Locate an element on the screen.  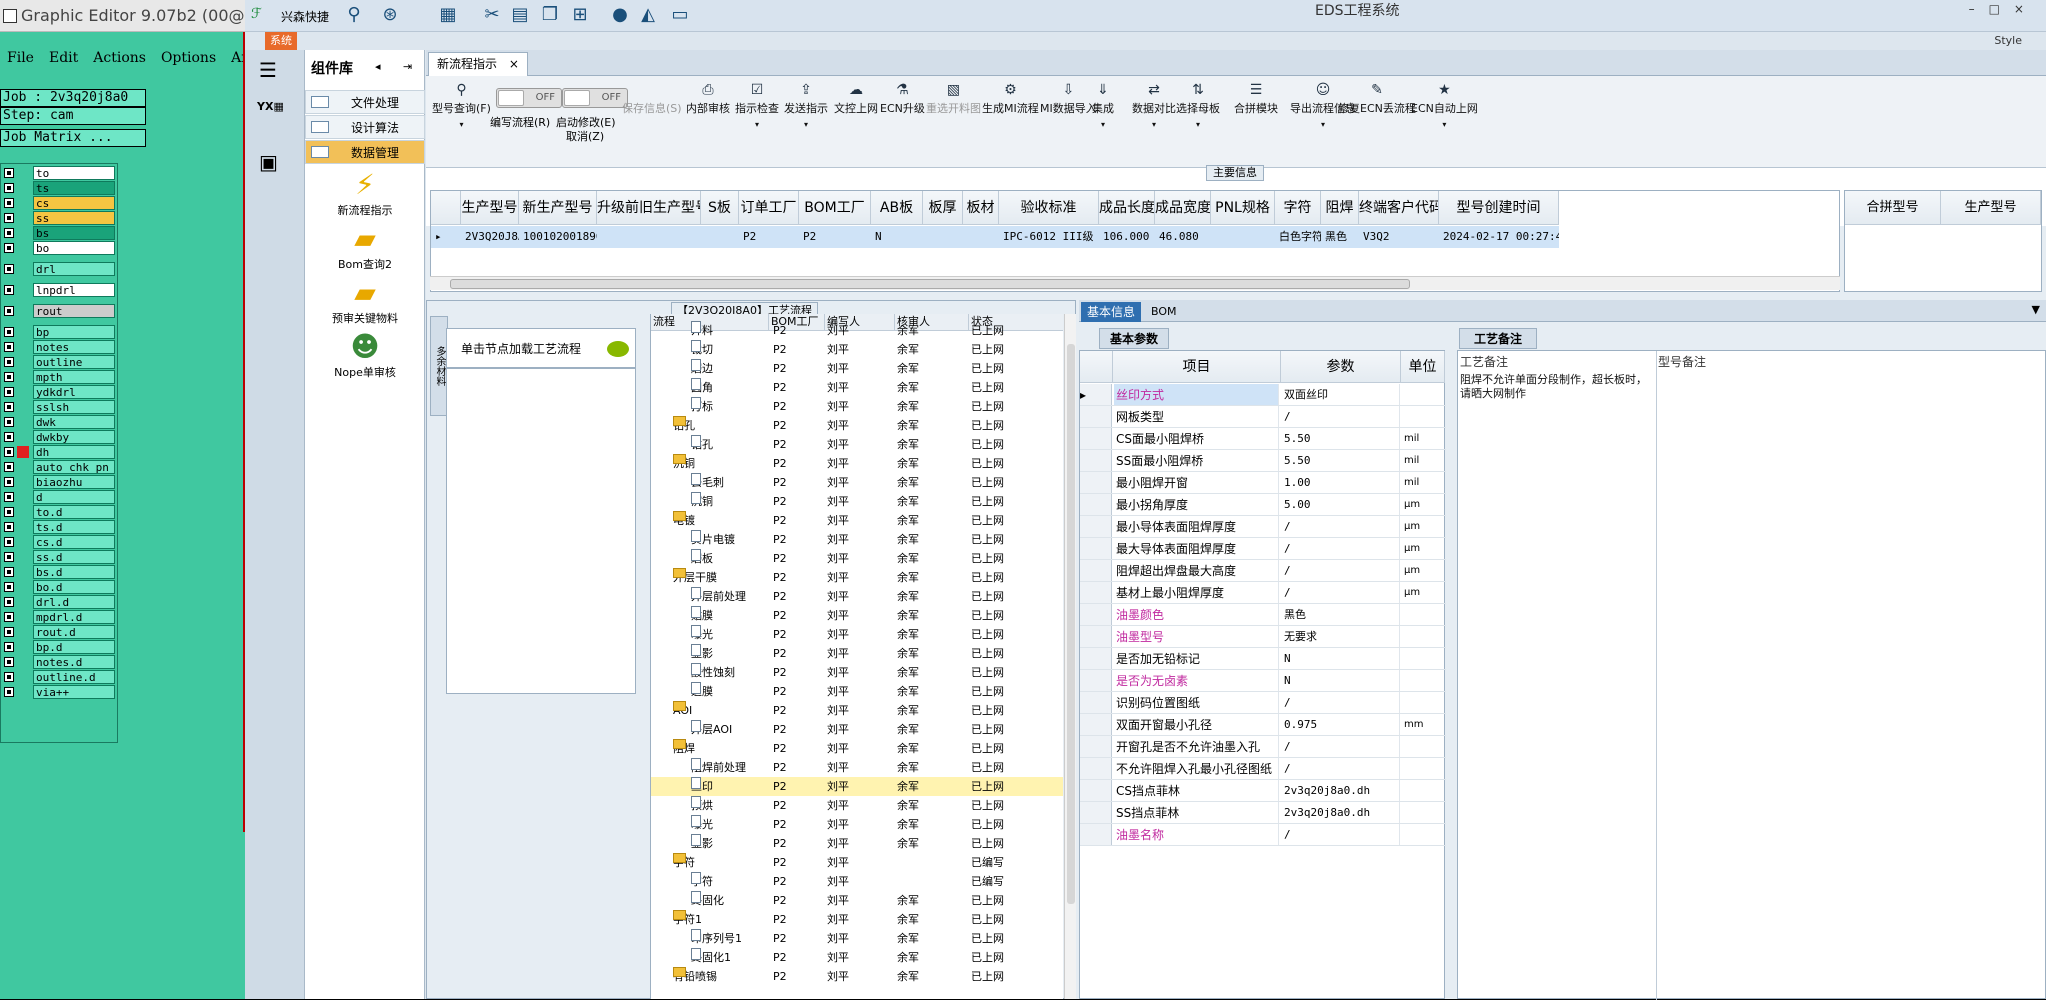
ribbon-button: ★ ECN自动上网 ▾ is located at coordinates (1444, 105).